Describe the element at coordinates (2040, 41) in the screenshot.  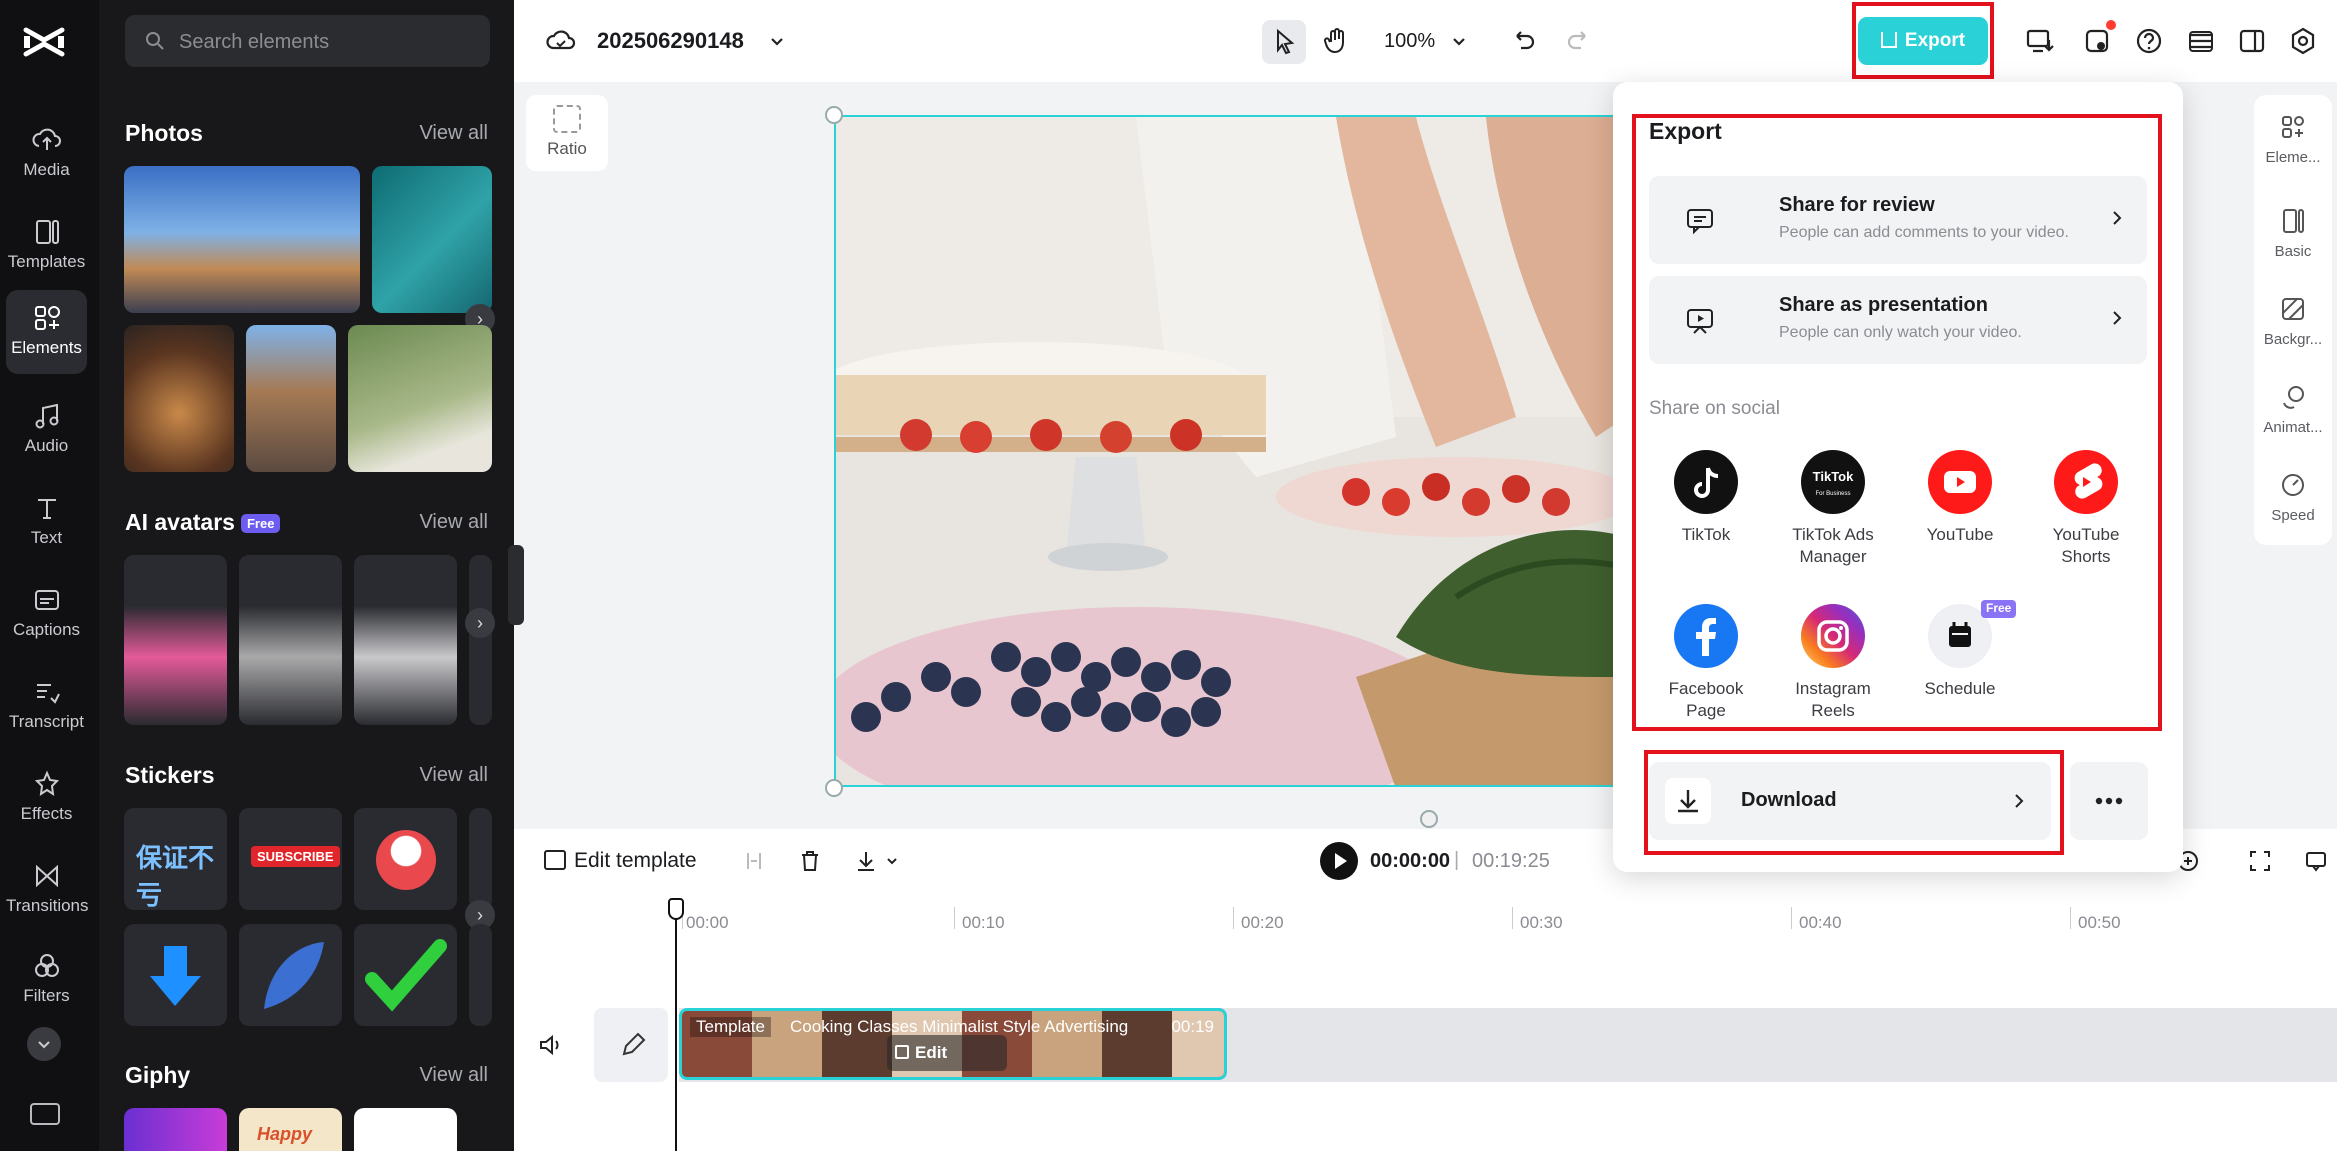
I see `monitor-download-icon` at that location.